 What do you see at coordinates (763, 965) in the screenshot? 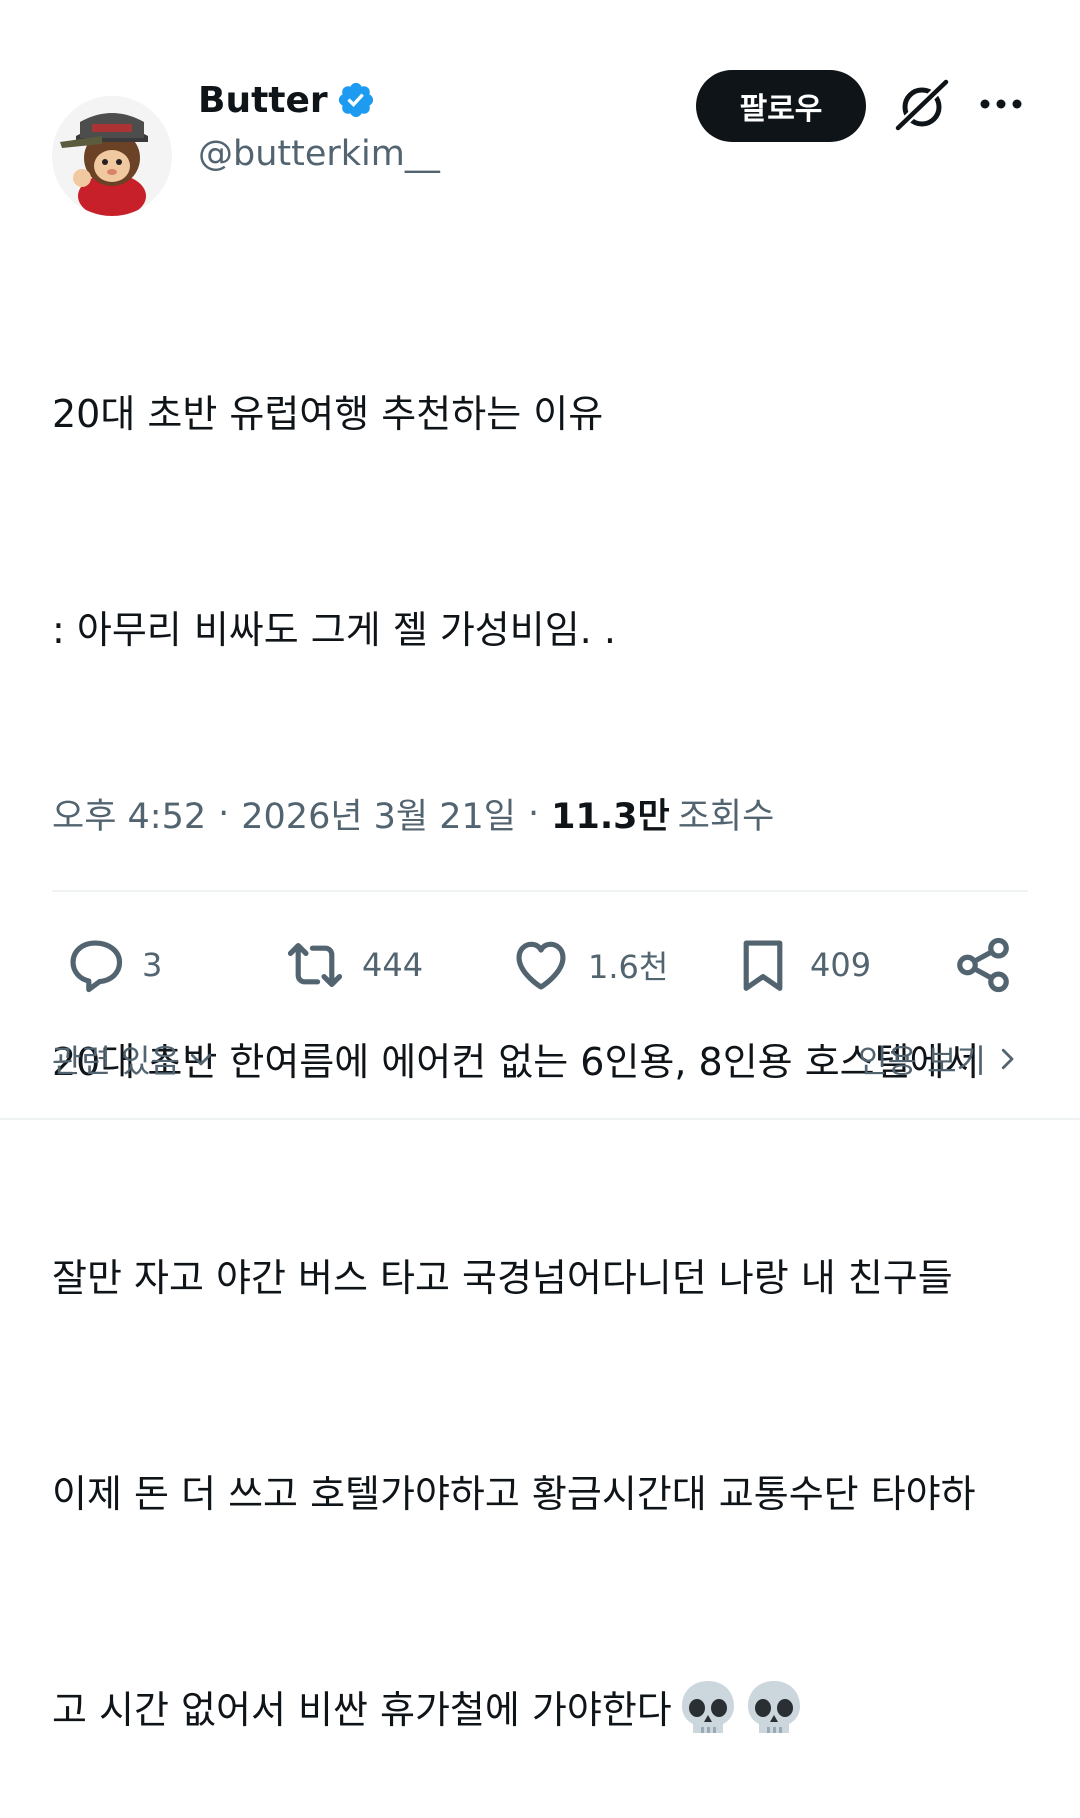
I see `bookmark-icon` at bounding box center [763, 965].